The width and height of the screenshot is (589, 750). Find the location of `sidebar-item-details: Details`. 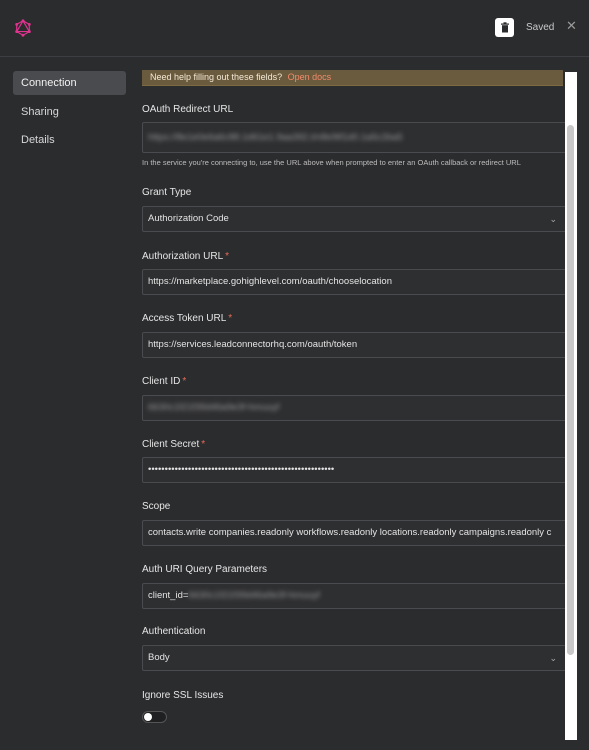

sidebar-item-details: Details is located at coordinates (69, 140).